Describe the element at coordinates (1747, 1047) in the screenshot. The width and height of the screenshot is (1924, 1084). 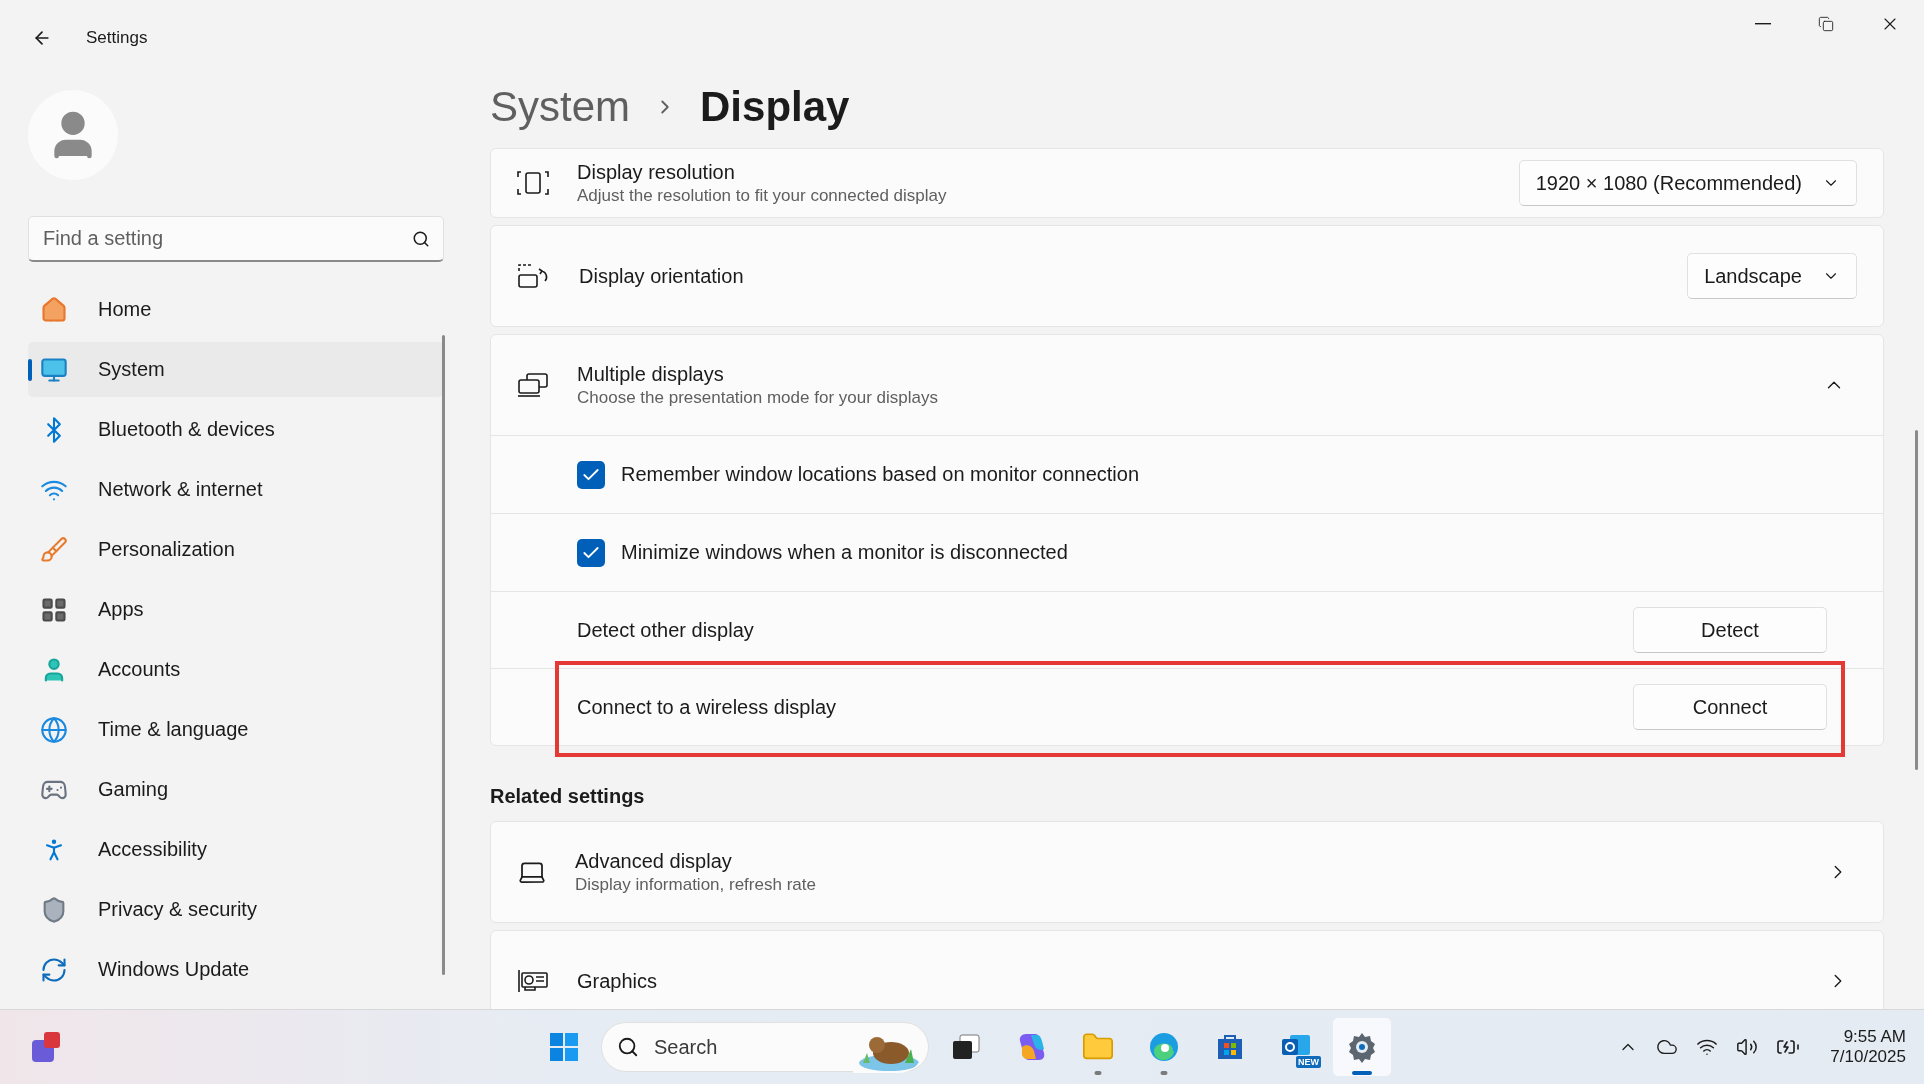
I see `volume-icon` at that location.